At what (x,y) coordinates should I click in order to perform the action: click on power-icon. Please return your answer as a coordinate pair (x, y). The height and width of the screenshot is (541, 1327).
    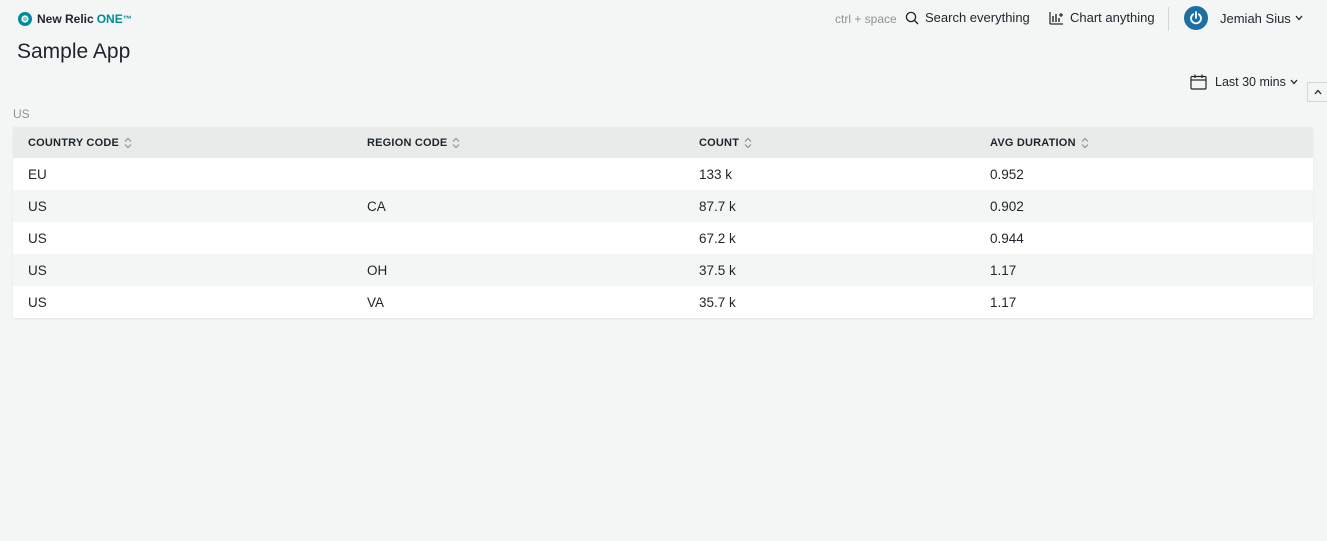
    Looking at the image, I should click on (1196, 18).